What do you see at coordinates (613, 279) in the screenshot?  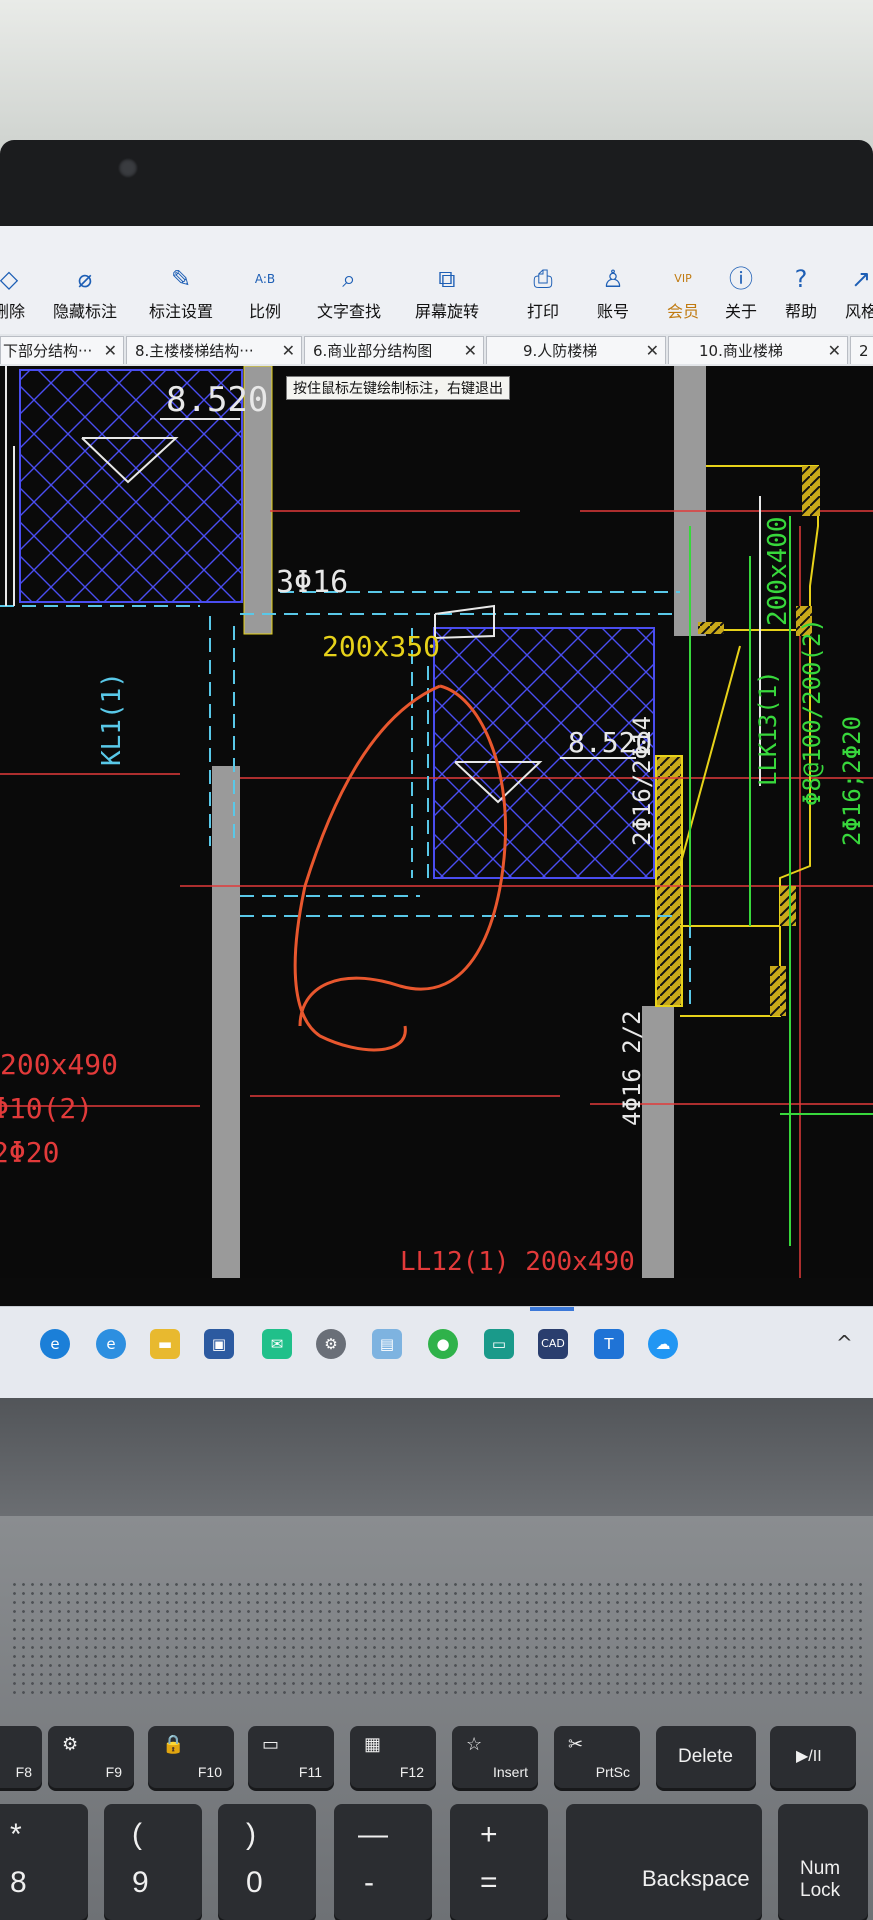 I see `user-icon: ♙` at bounding box center [613, 279].